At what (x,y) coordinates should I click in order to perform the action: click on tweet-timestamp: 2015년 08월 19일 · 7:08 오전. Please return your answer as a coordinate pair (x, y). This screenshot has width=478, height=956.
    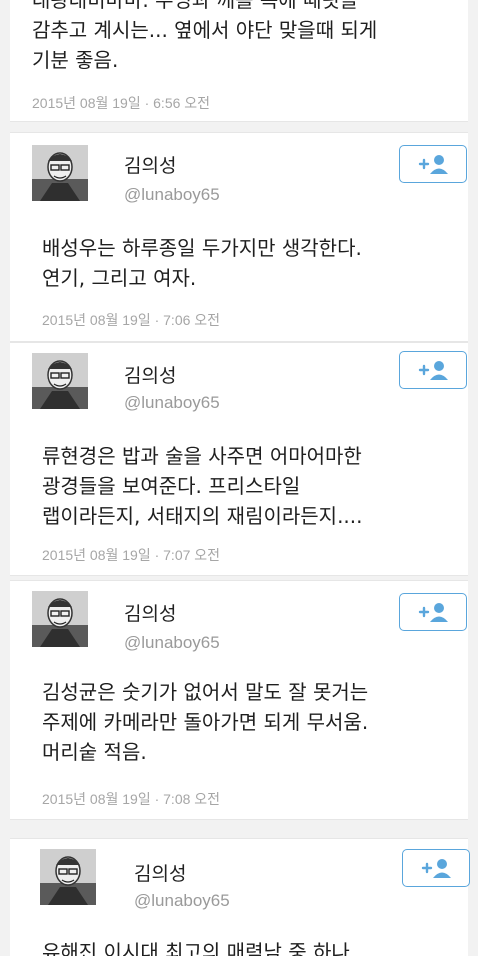
    Looking at the image, I should click on (131, 799).